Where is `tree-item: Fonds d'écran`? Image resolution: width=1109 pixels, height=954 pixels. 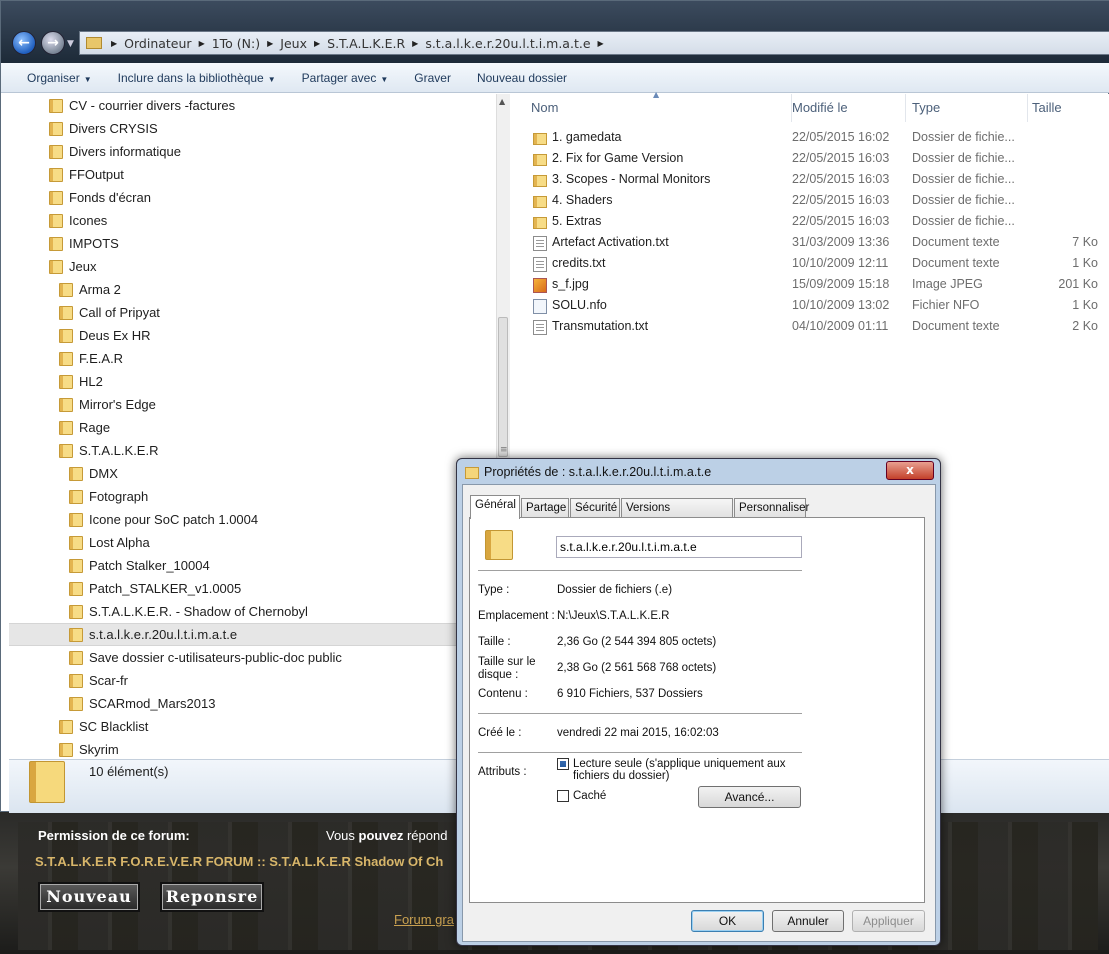
tree-item: Fonds d'écran is located at coordinates (251, 197).